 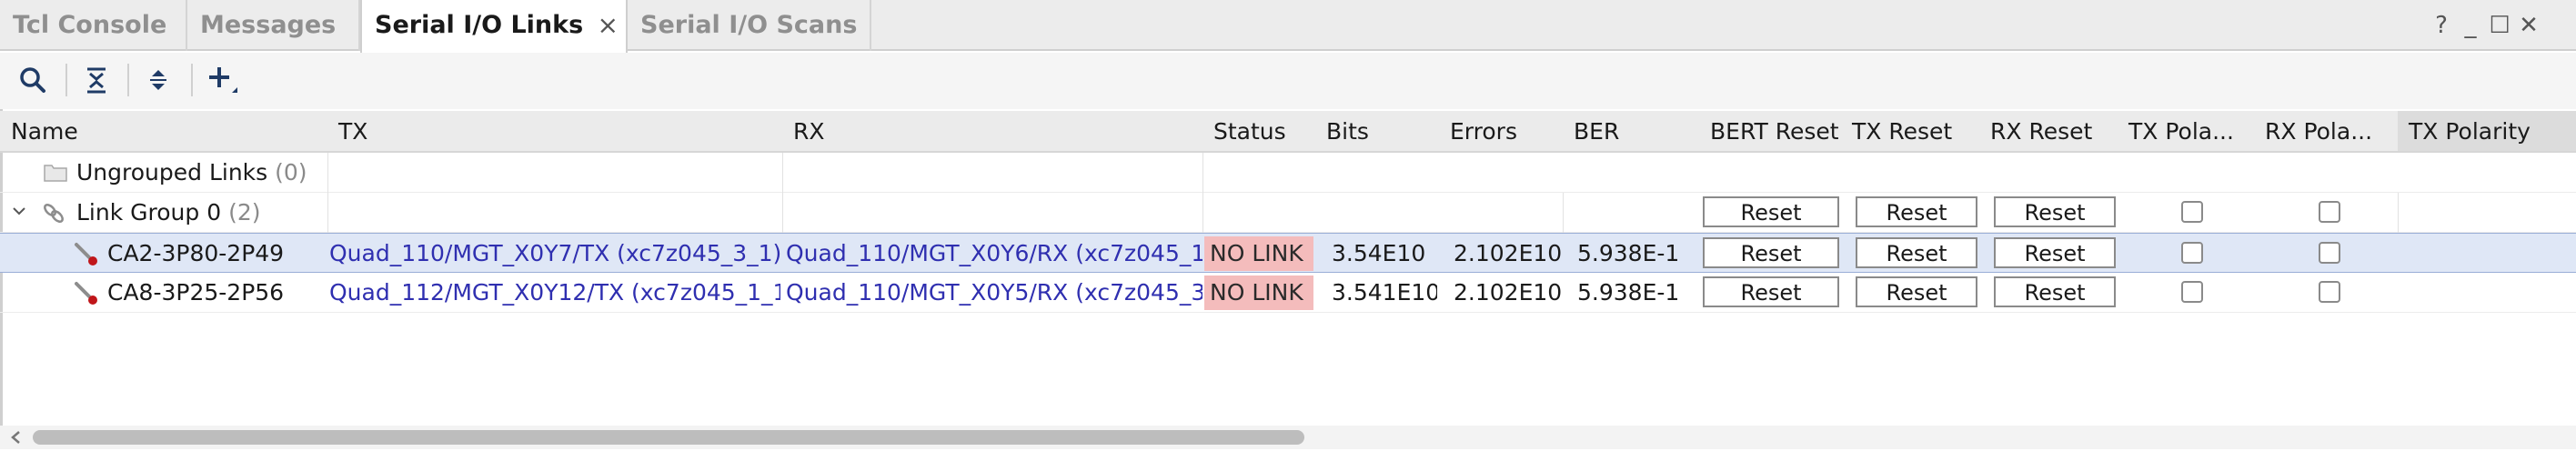 What do you see at coordinates (268, 25) in the screenshot?
I see `tab-label: Messages` at bounding box center [268, 25].